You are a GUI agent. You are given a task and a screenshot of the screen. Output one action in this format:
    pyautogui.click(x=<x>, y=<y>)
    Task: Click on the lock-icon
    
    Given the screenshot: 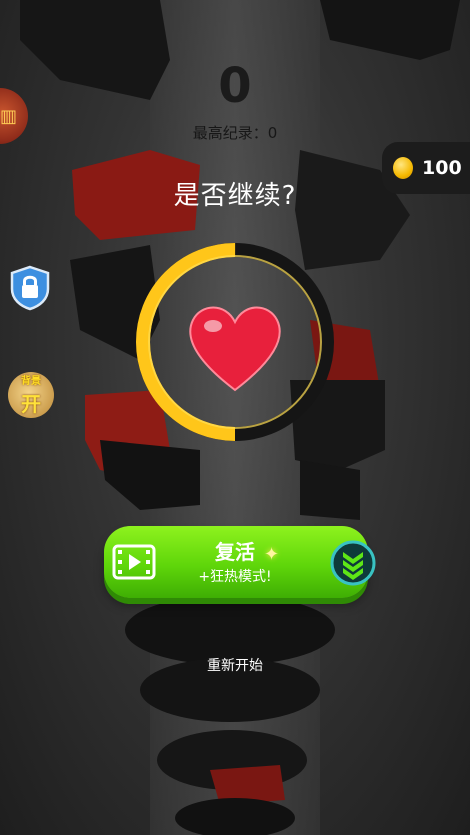 What is the action you would take?
    pyautogui.click(x=30, y=291)
    